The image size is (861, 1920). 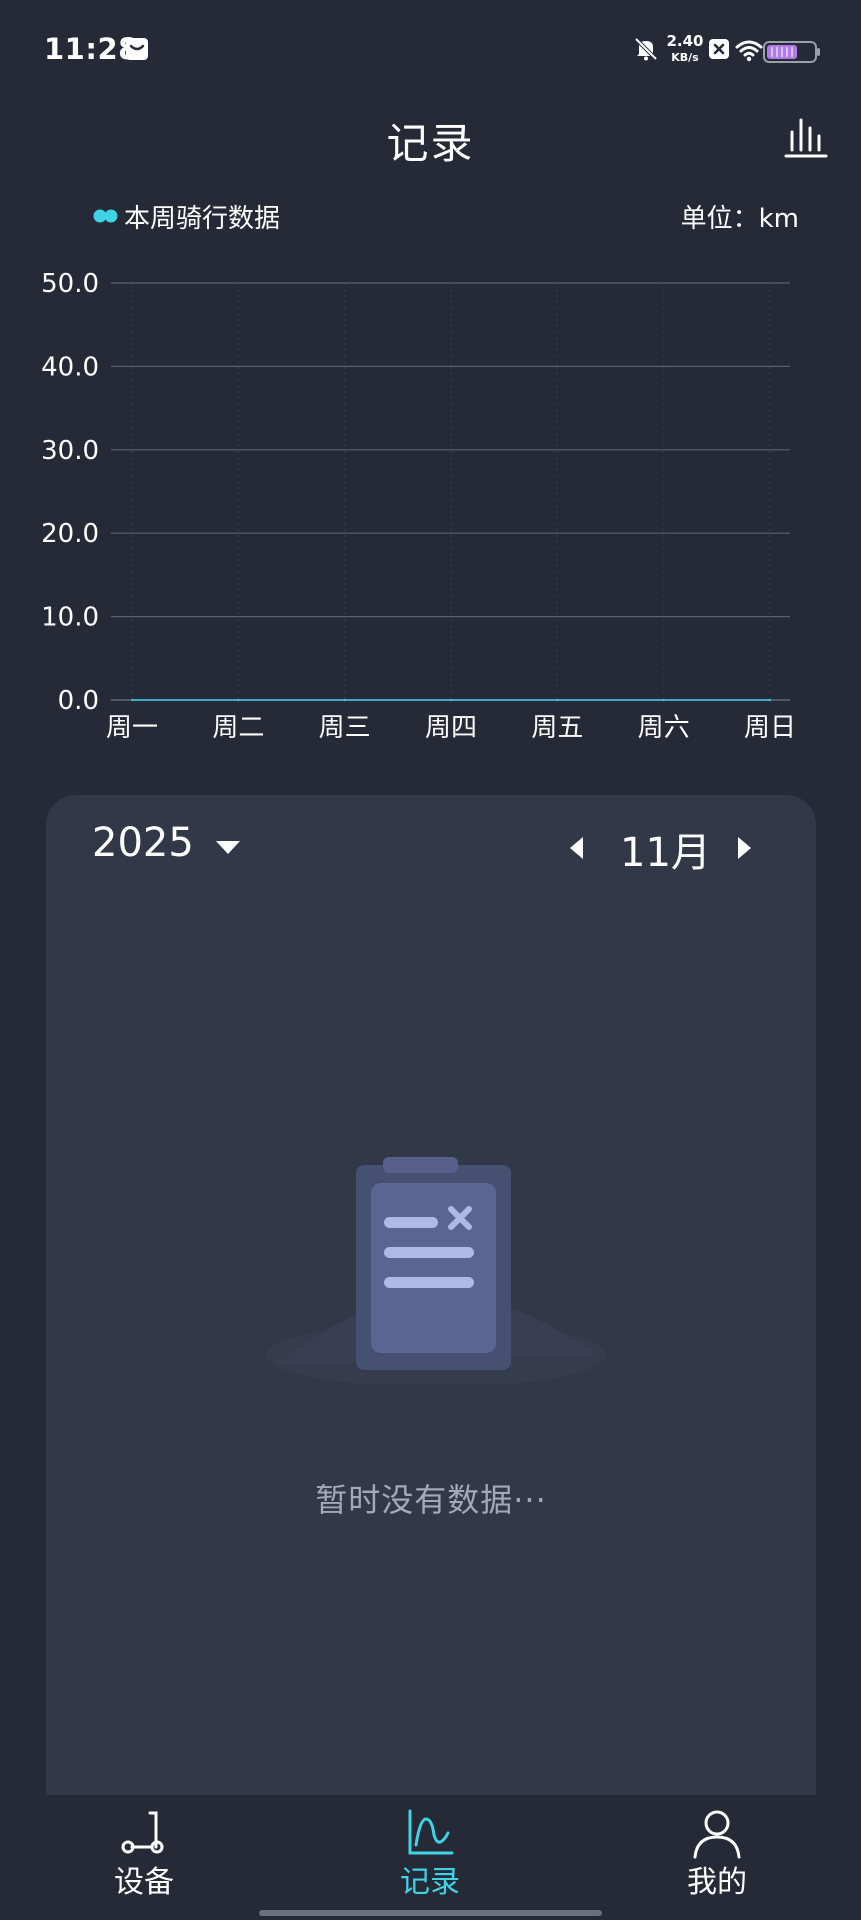 I want to click on legend-label: 本周骑行数据, so click(x=202, y=218).